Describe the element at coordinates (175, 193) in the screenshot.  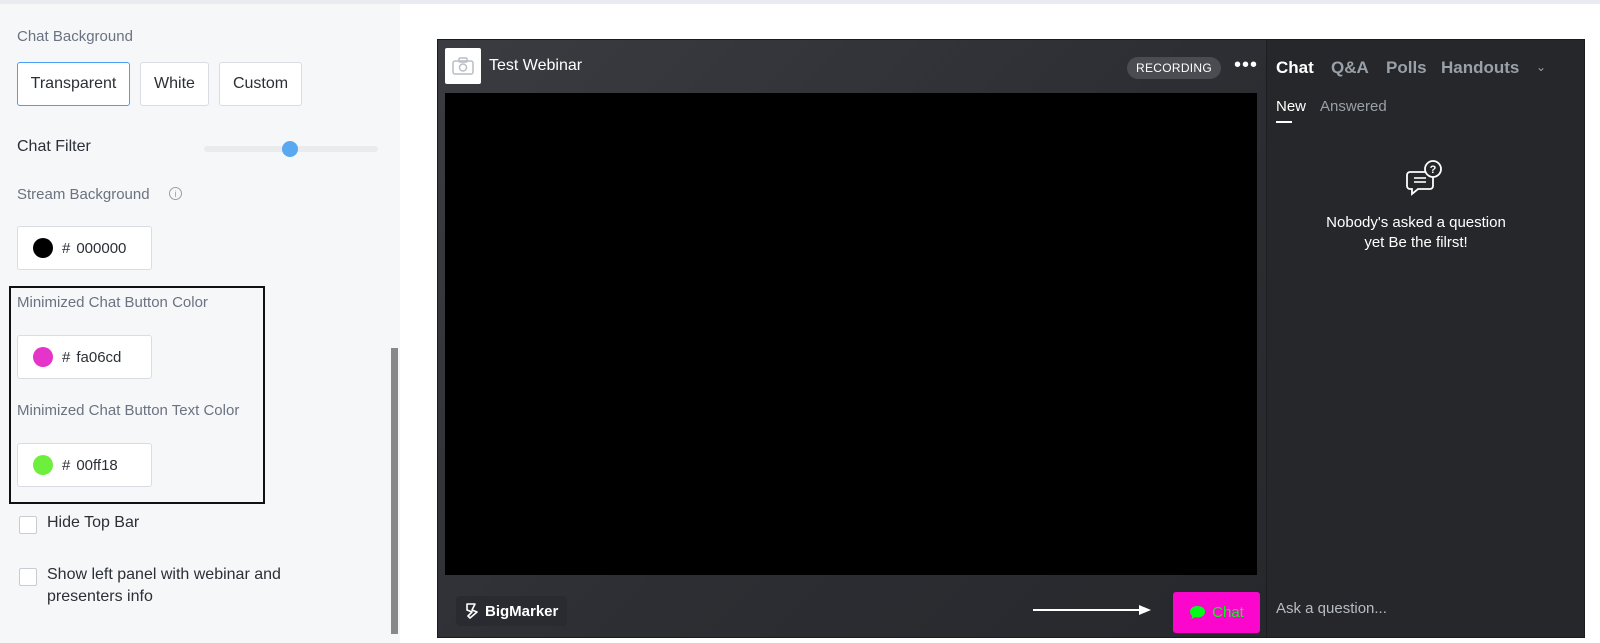
I see `info-icon: i` at that location.